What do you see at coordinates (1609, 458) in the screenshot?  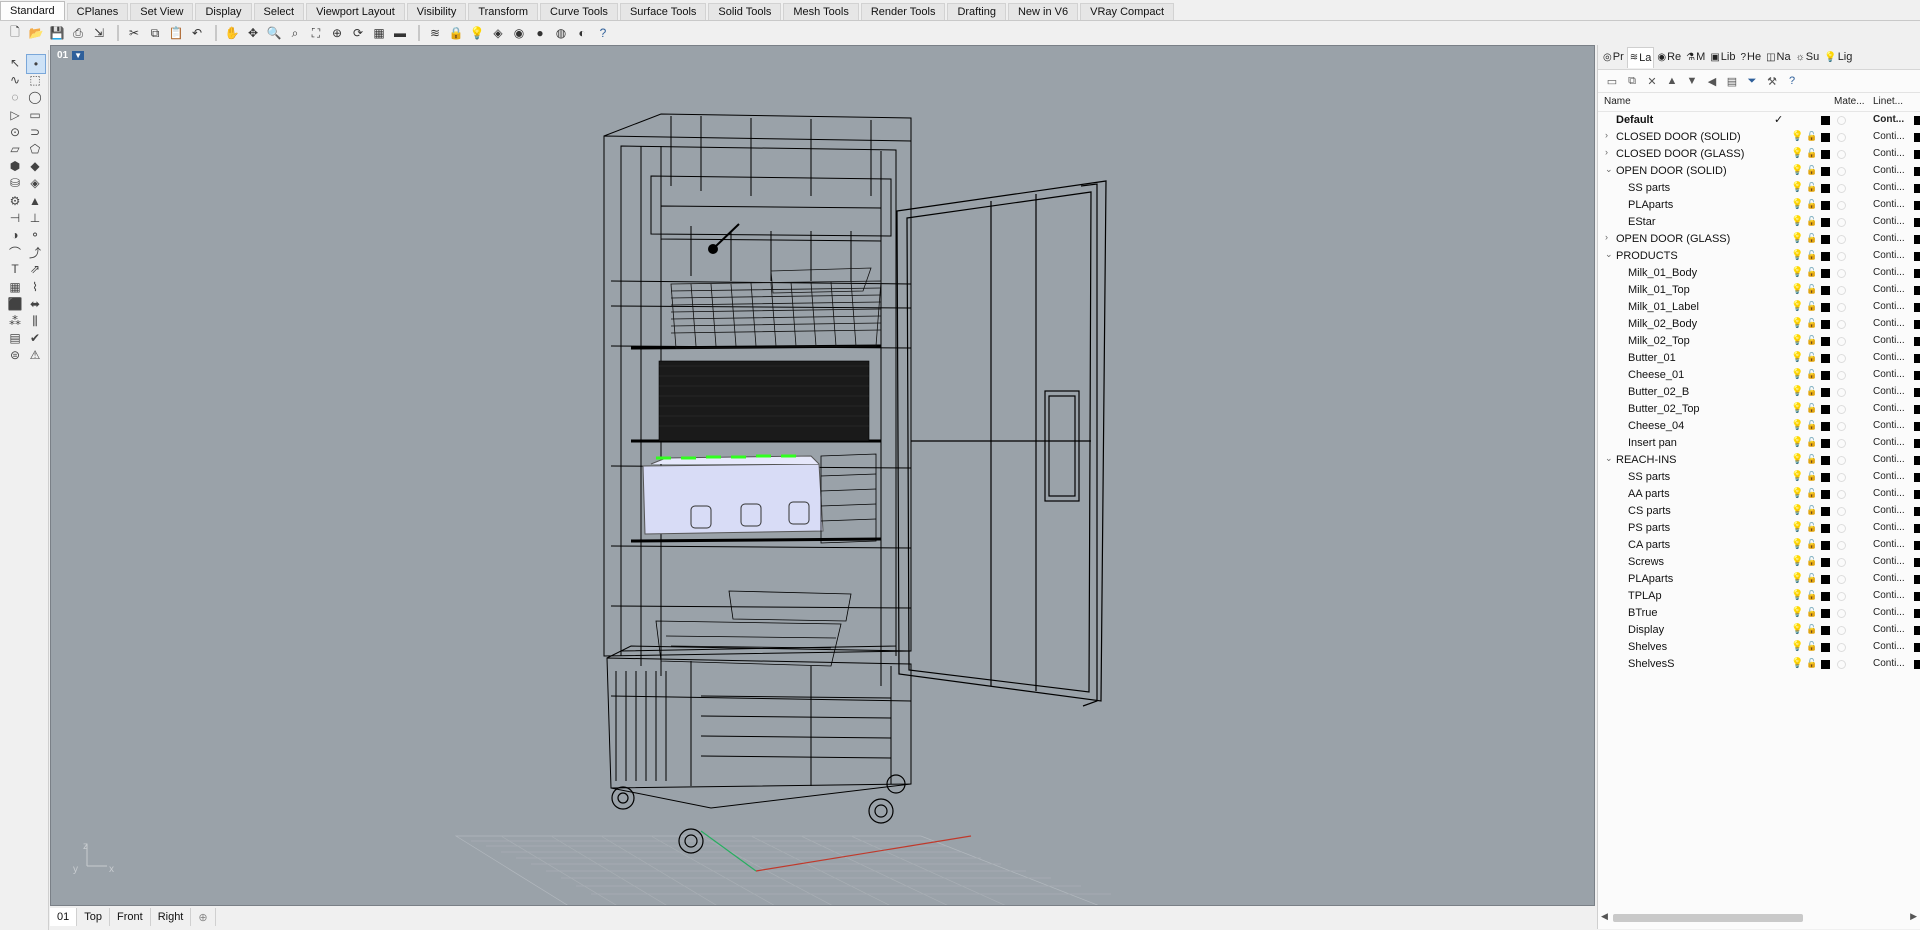 I see `expand-chevron-icon: ⌄` at bounding box center [1609, 458].